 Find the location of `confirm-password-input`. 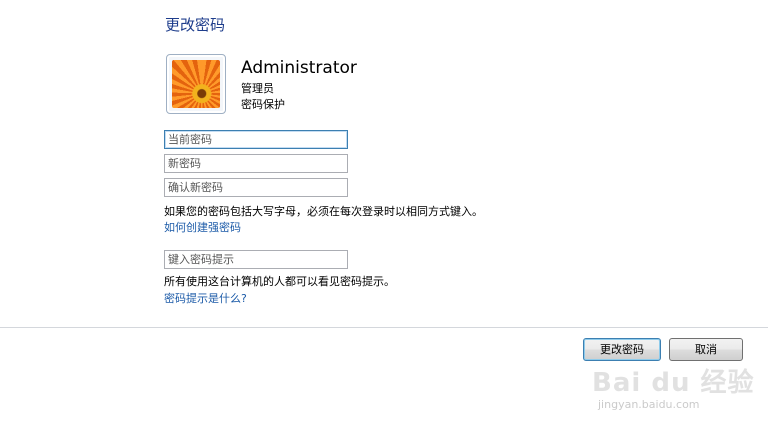

confirm-password-input is located at coordinates (256, 187).